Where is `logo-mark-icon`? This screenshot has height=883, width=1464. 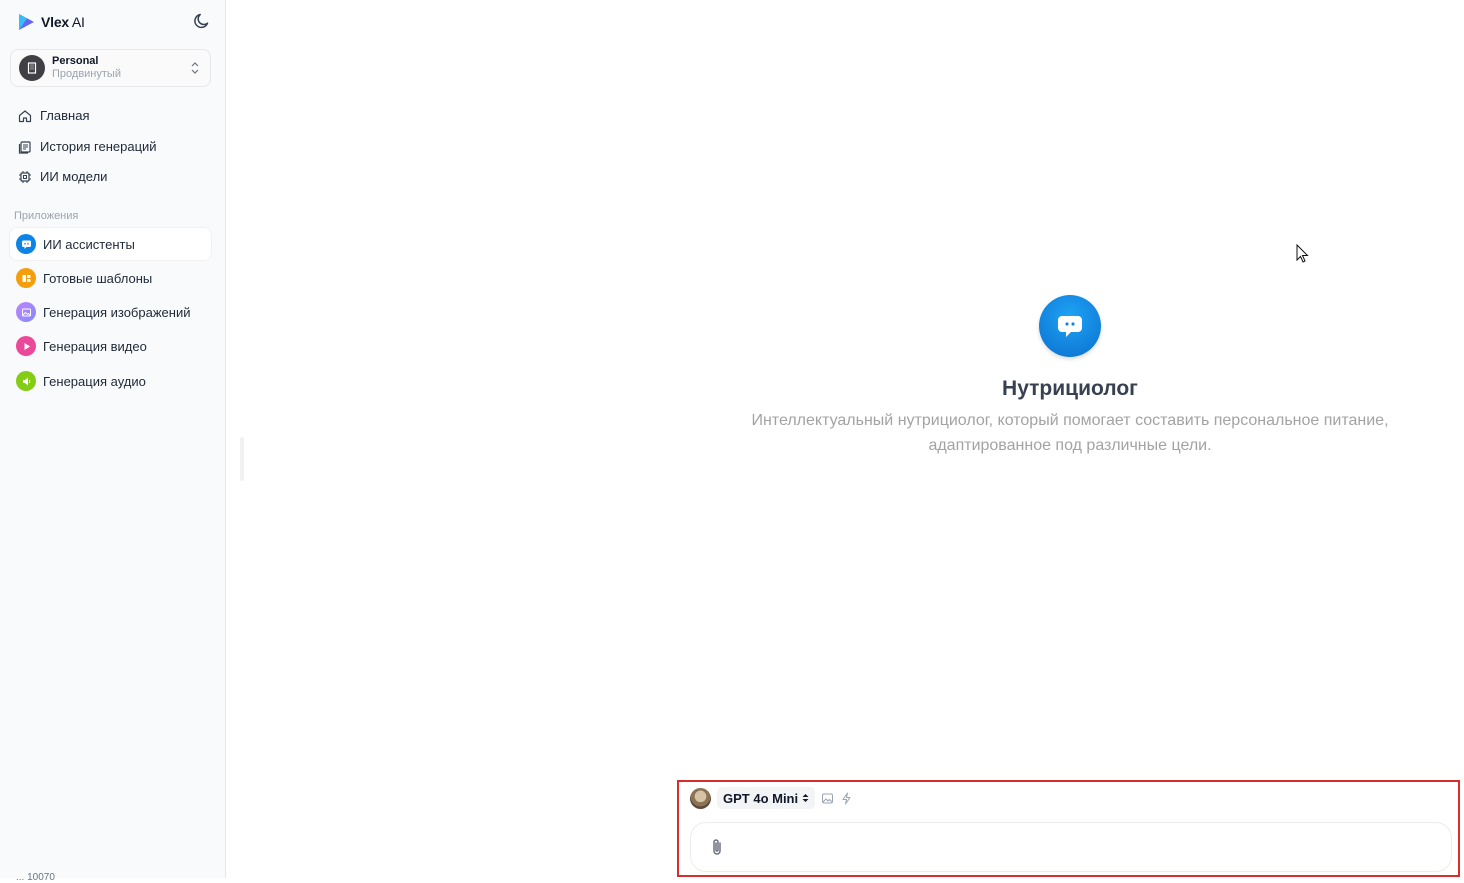 logo-mark-icon is located at coordinates (26, 22).